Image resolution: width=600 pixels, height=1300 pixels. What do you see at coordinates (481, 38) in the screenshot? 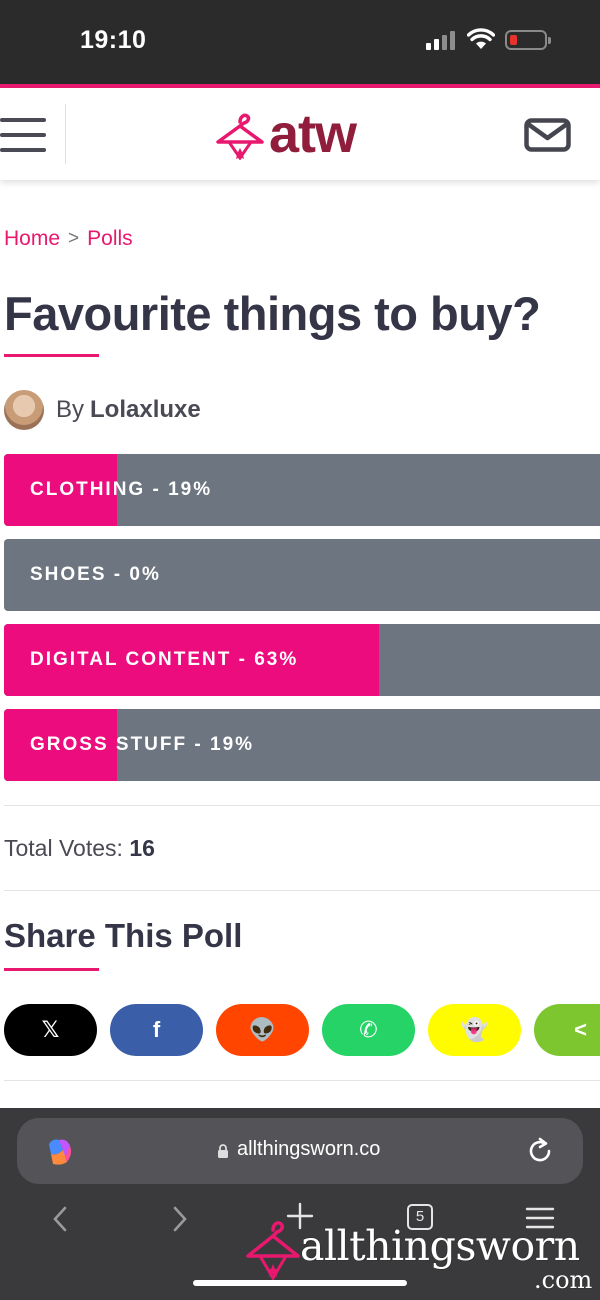
I see `wifi-icon` at bounding box center [481, 38].